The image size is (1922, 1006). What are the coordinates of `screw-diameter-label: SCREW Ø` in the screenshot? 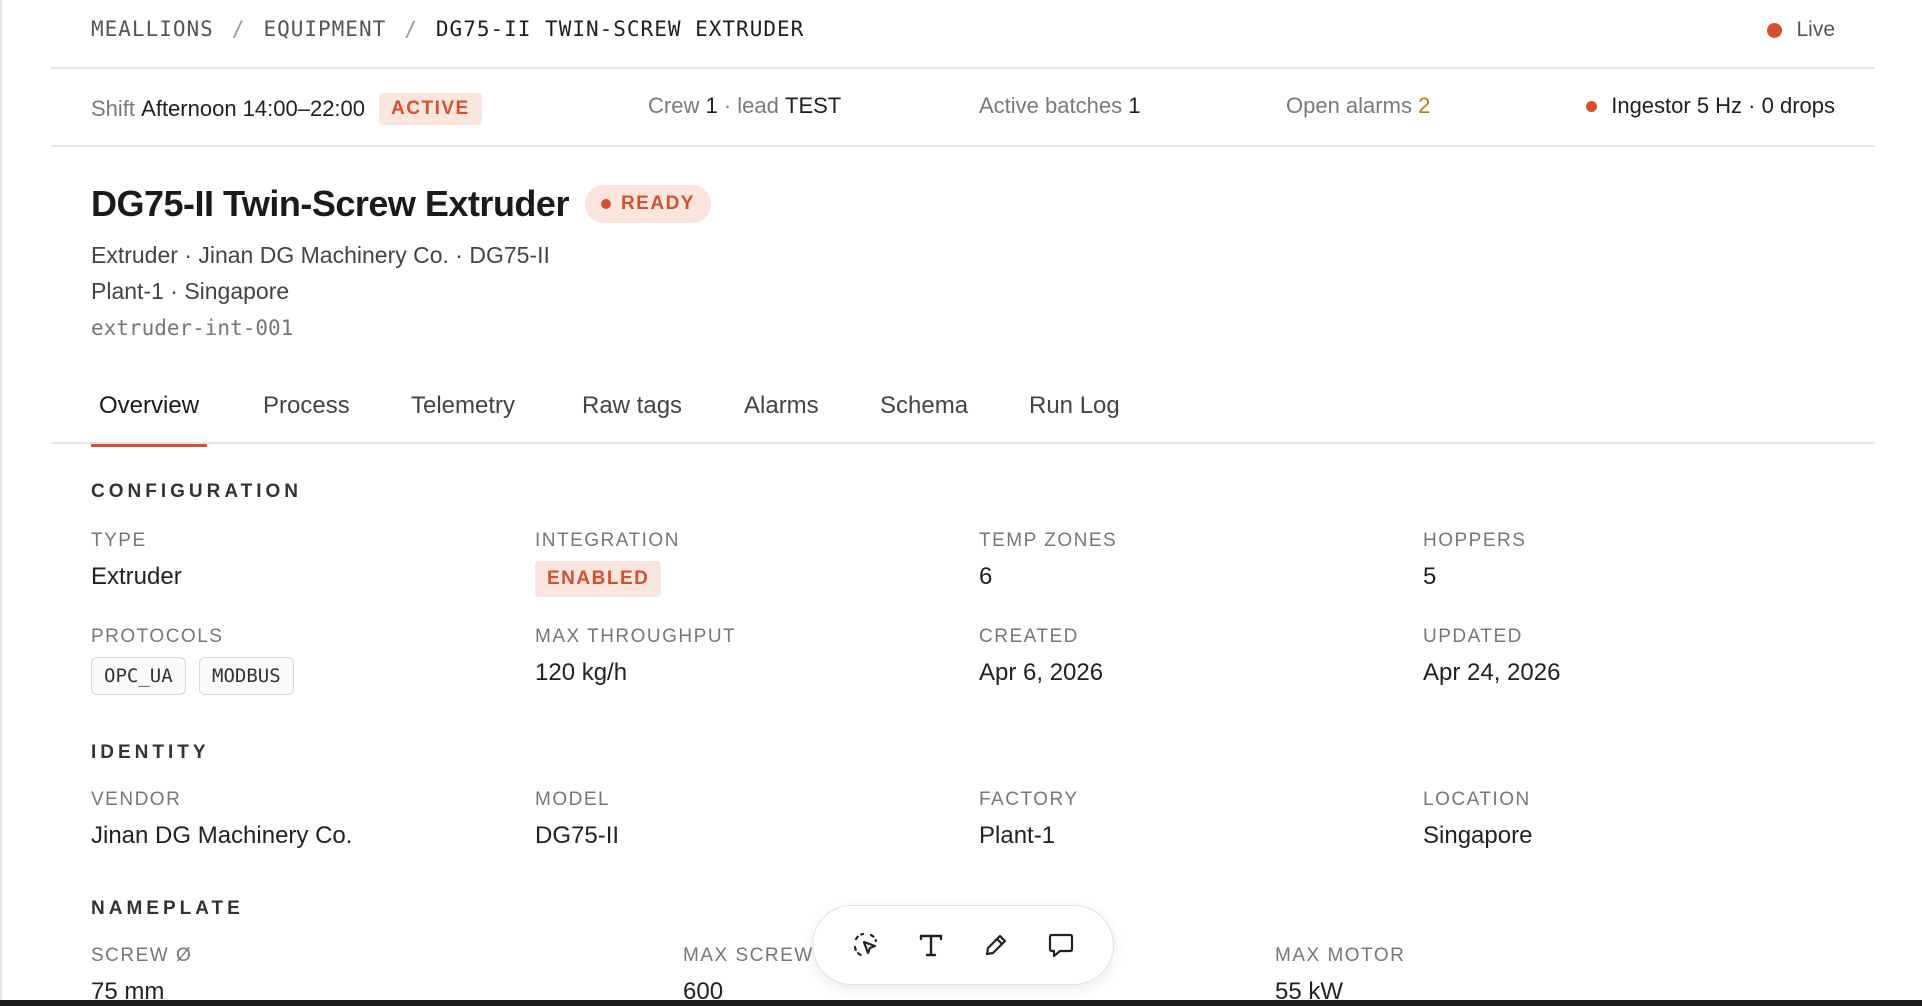 It's located at (142, 955).